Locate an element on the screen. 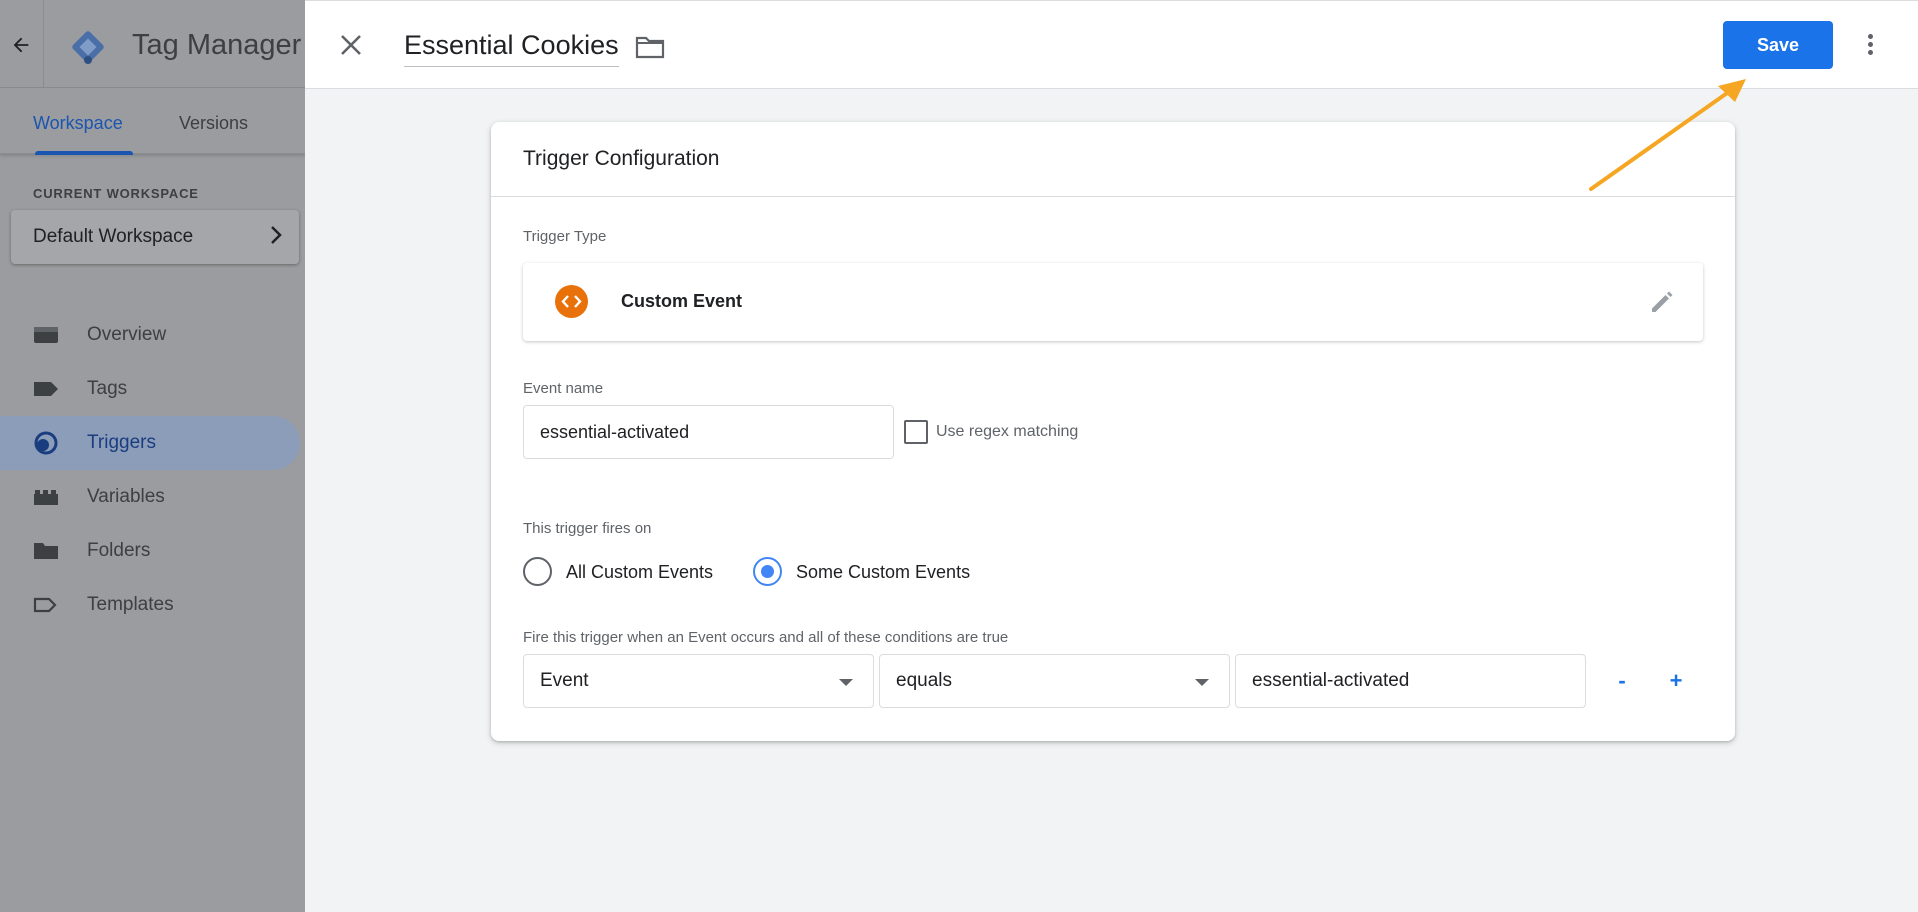  app-topbar: Tag Manager is located at coordinates (152, 44).